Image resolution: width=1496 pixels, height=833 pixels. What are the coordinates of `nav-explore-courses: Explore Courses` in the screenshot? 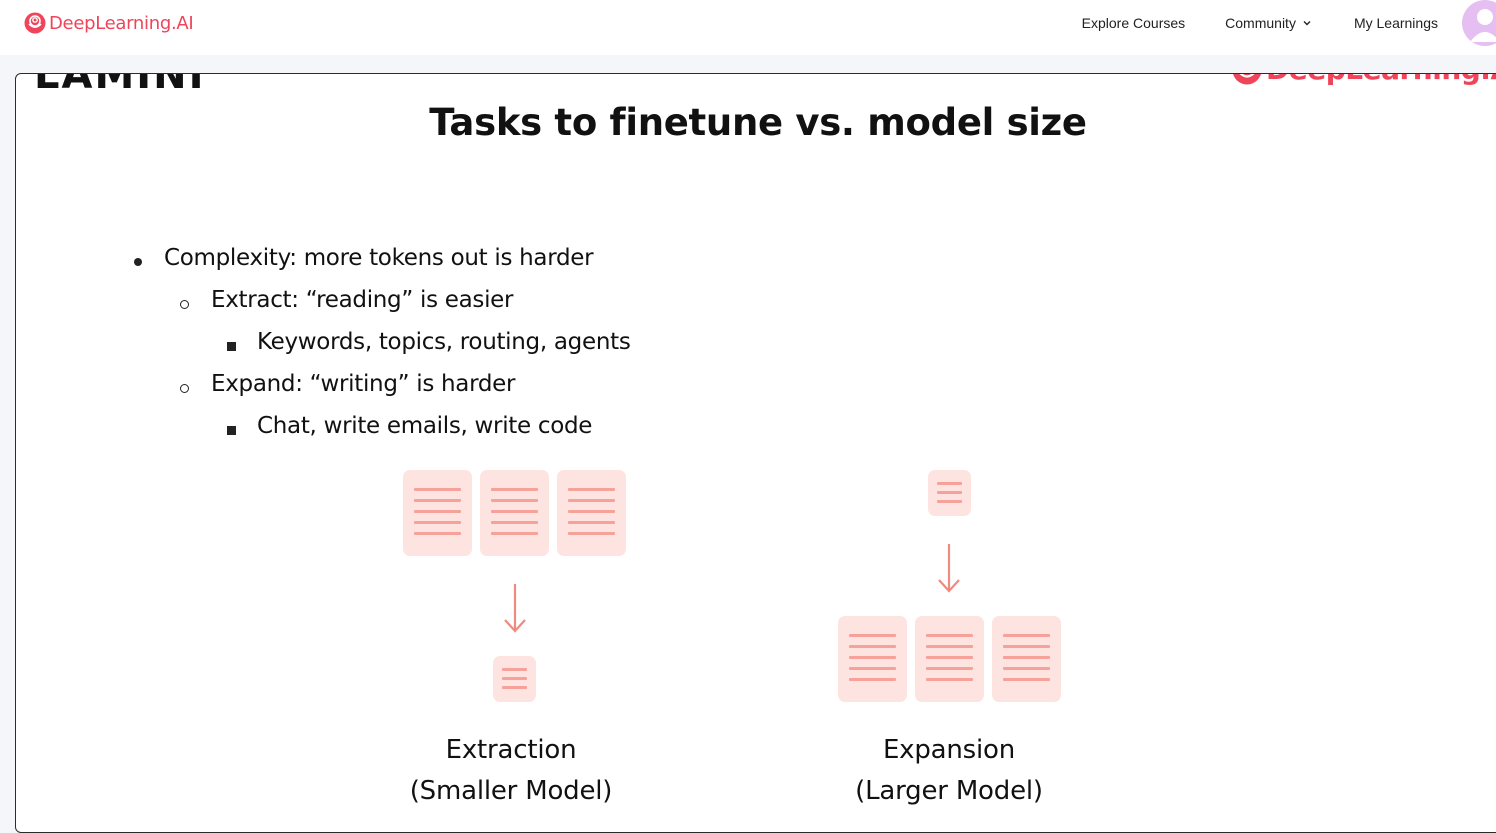 It's located at (1134, 23).